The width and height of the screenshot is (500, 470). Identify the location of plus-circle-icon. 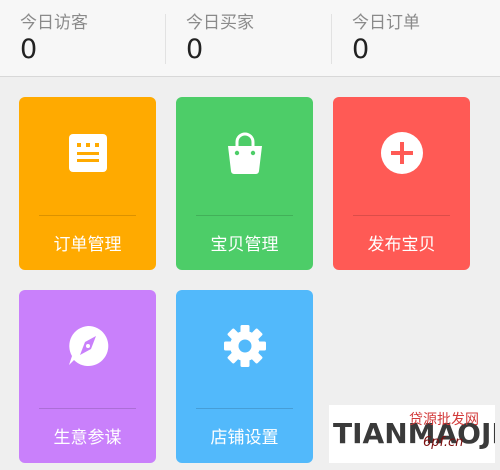
(401, 153).